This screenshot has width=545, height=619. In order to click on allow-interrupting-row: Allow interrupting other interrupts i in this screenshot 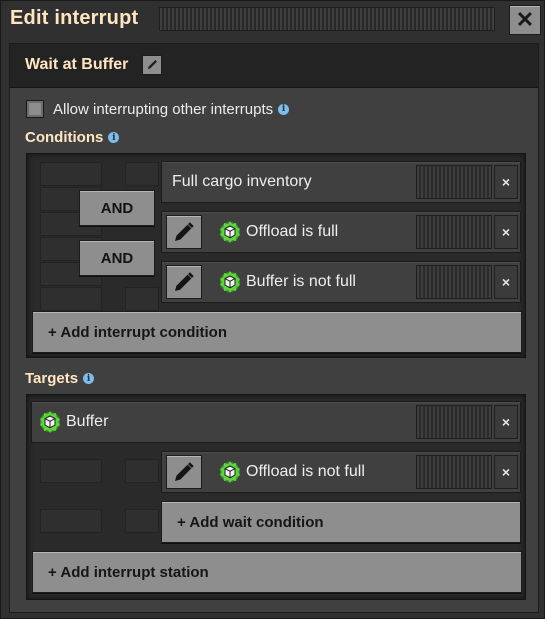, I will do `click(158, 109)`.